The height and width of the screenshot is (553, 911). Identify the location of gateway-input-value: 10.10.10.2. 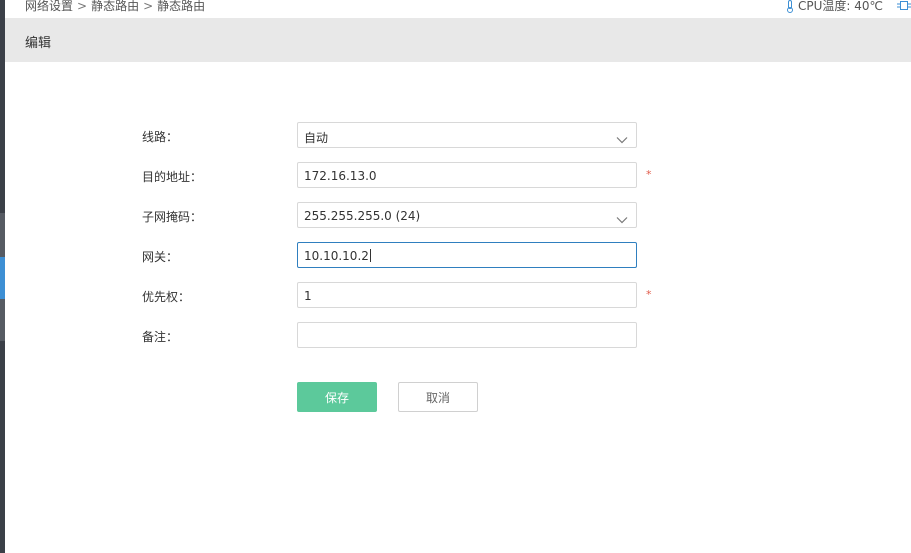
(337, 256).